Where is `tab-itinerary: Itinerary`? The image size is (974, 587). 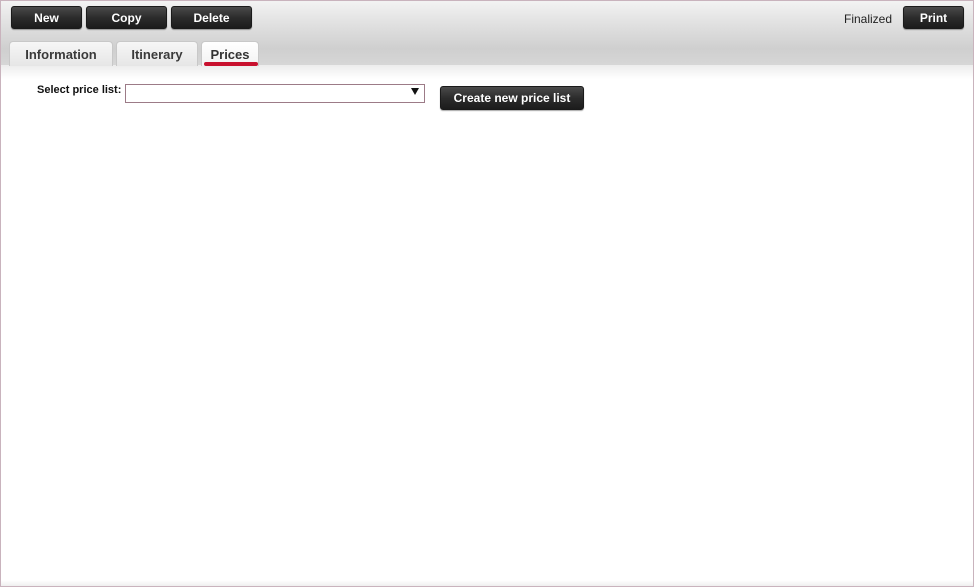
tab-itinerary: Itinerary is located at coordinates (157, 53).